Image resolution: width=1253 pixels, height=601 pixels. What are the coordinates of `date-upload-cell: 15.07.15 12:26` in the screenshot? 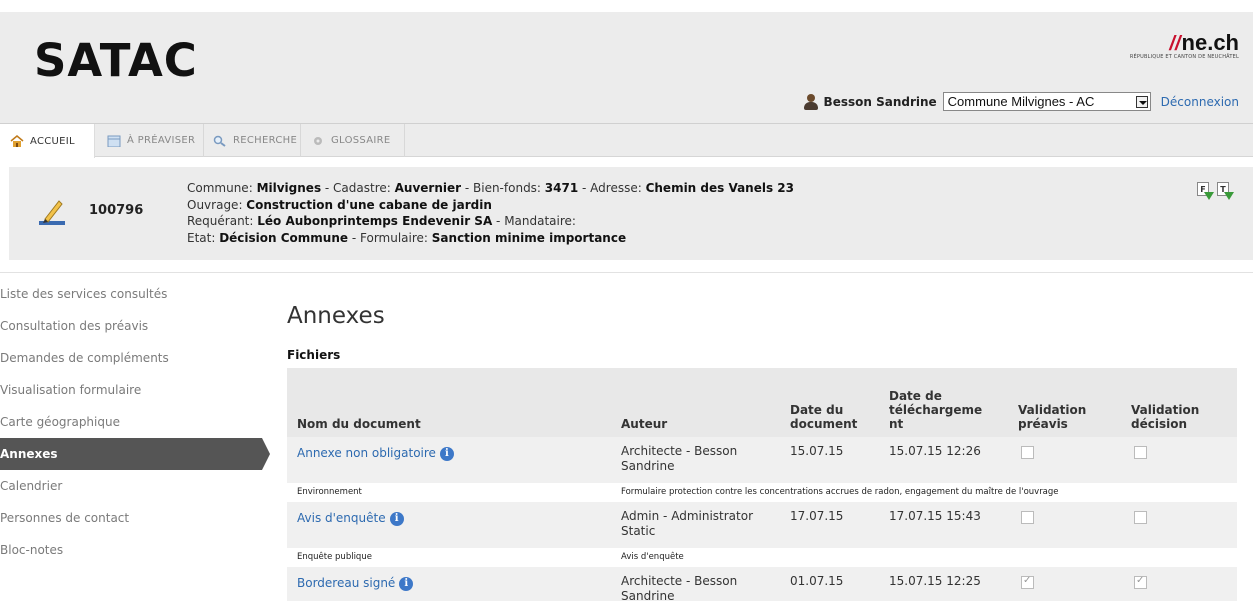 It's located at (935, 451).